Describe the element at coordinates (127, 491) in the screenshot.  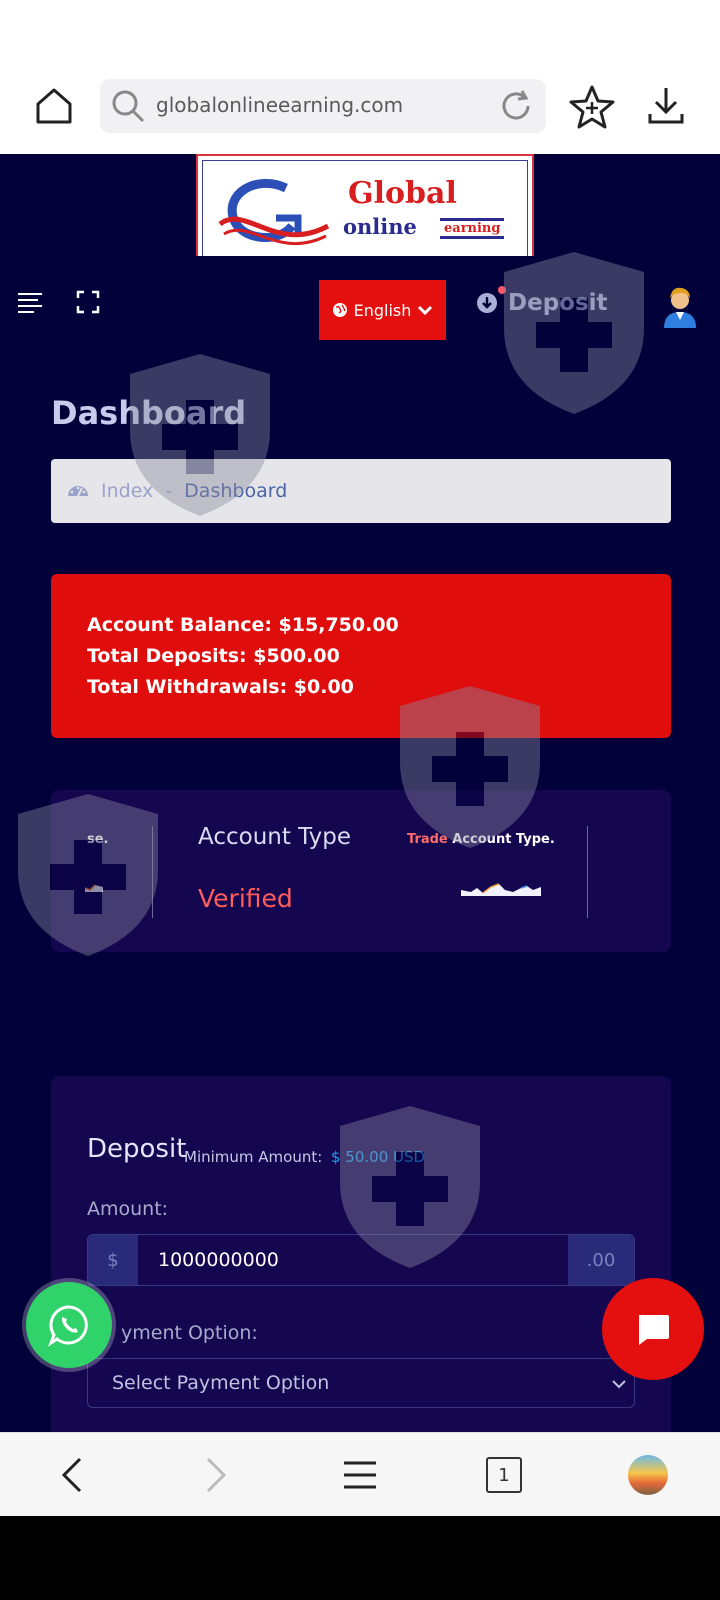
I see `breadcrumb-index-link: Index` at that location.